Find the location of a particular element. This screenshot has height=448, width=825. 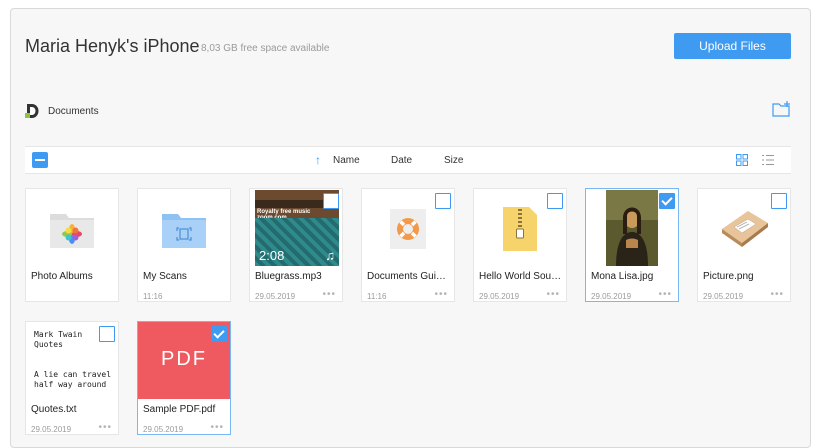

grid-view-icon is located at coordinates (742, 160).